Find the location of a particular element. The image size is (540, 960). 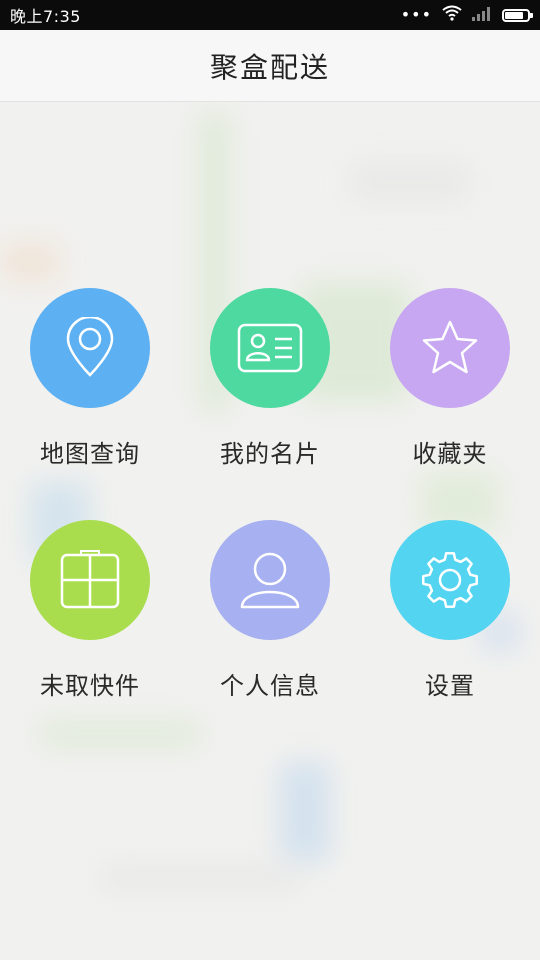

status-bar: 晚上7:35 ••• is located at coordinates (270, 15).